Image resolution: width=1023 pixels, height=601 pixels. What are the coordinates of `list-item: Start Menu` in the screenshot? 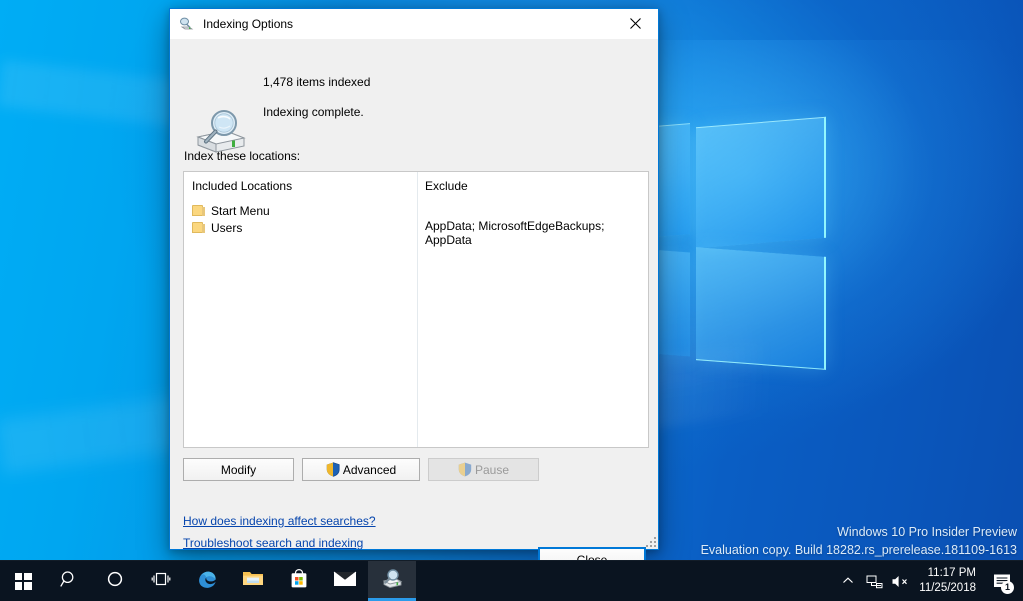 It's located at (231, 210).